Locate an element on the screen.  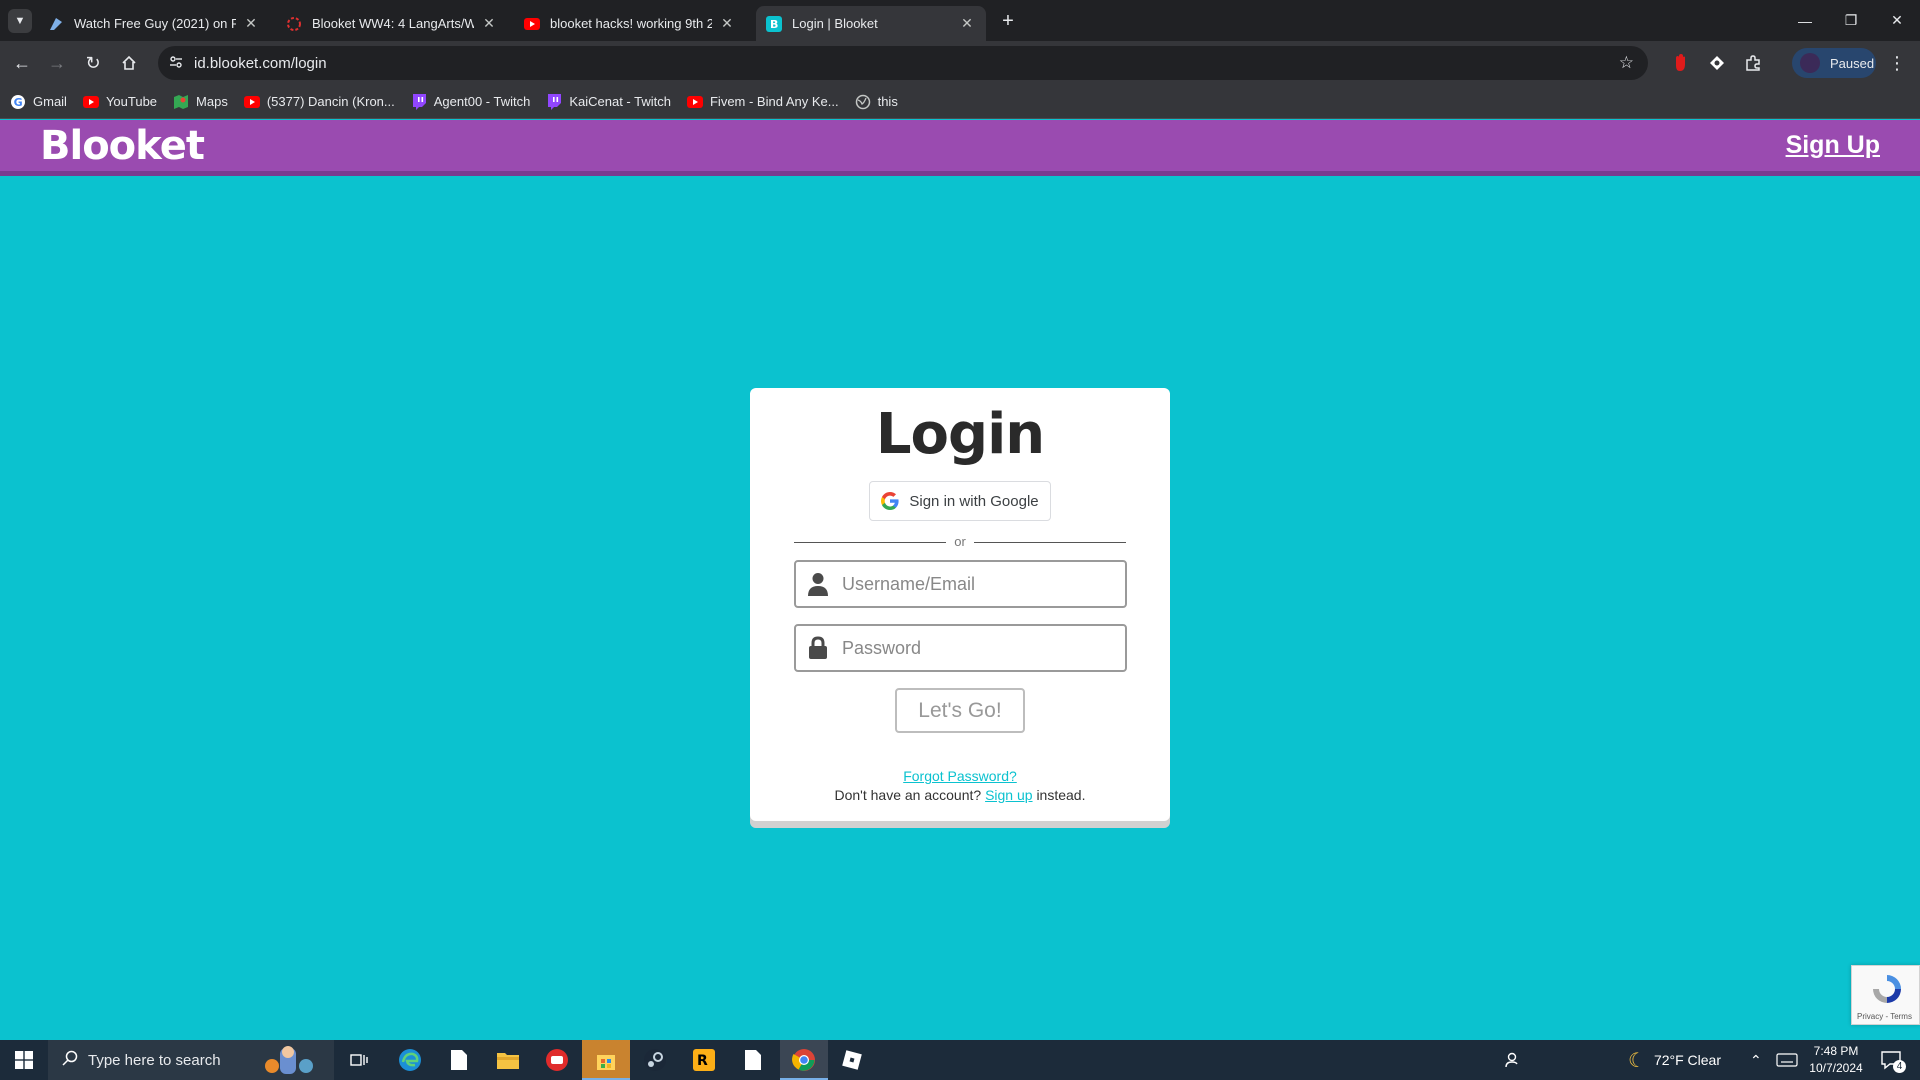
svg-text: B is located at coordinates (774, 24).